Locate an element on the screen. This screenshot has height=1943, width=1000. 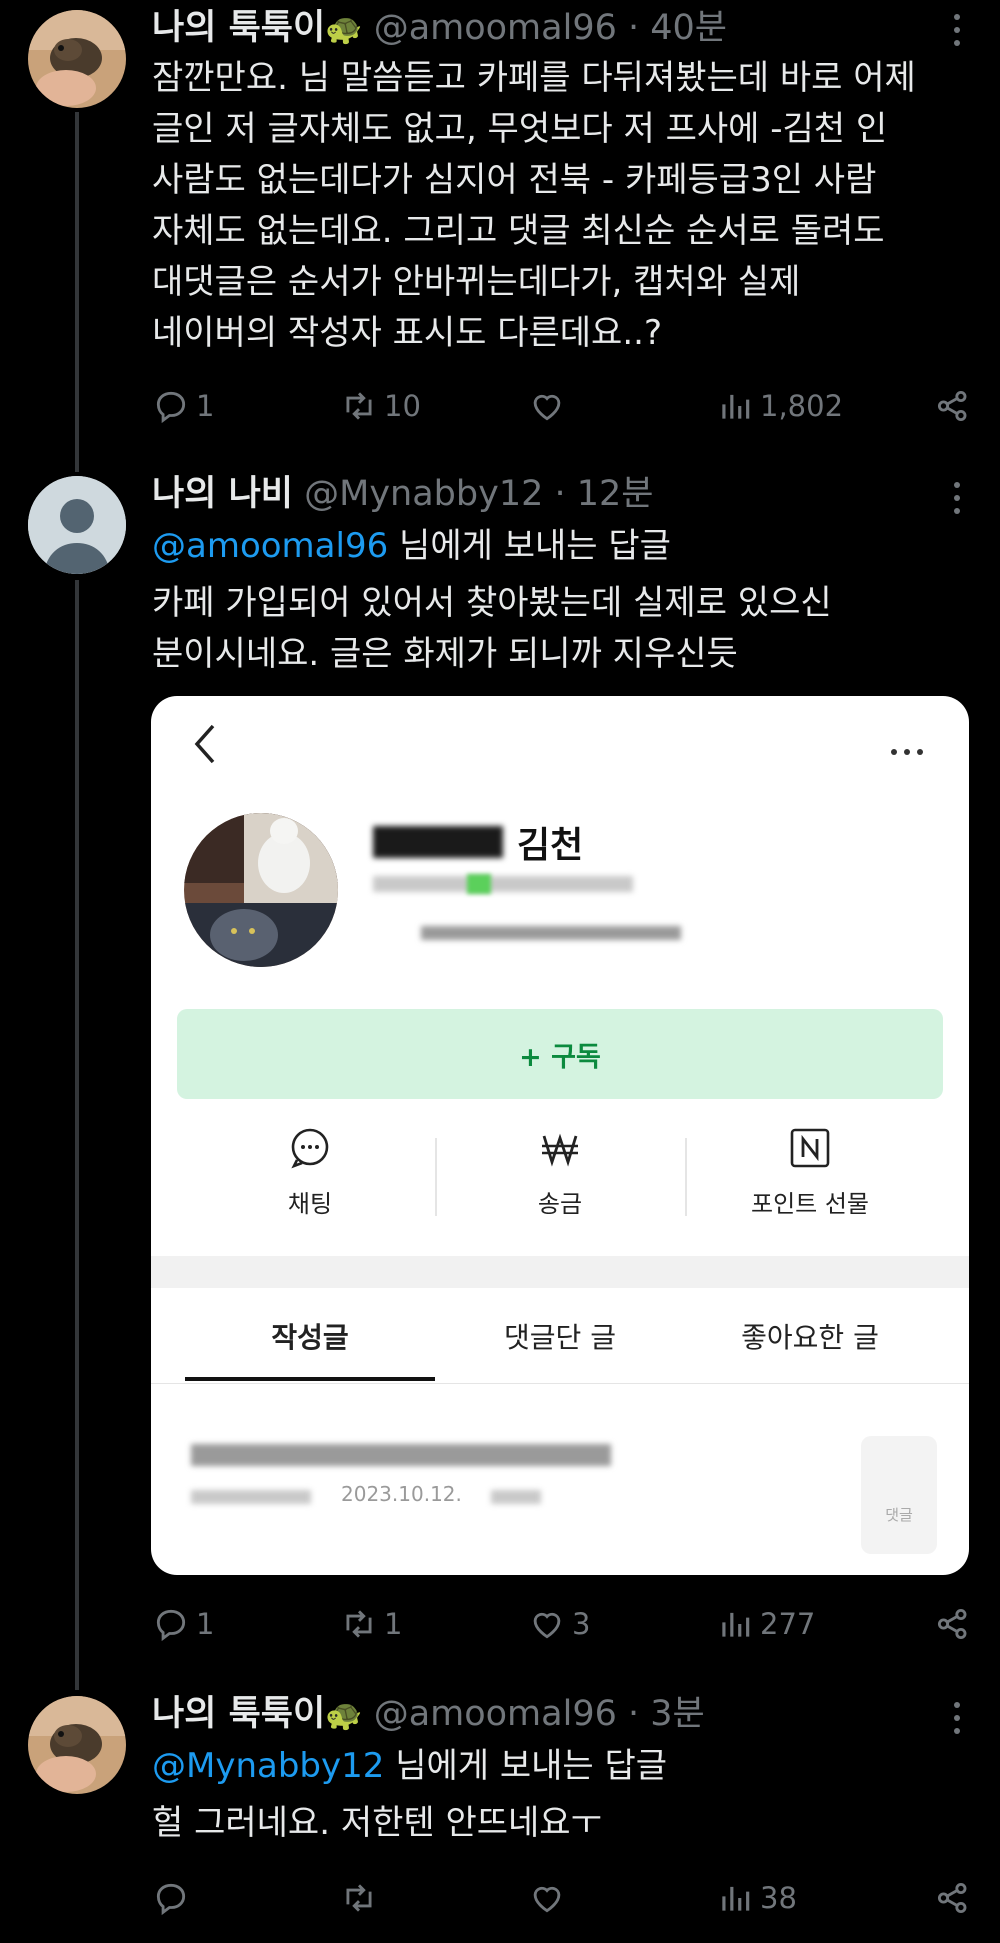
blurred-badge is located at coordinates (479, 884).